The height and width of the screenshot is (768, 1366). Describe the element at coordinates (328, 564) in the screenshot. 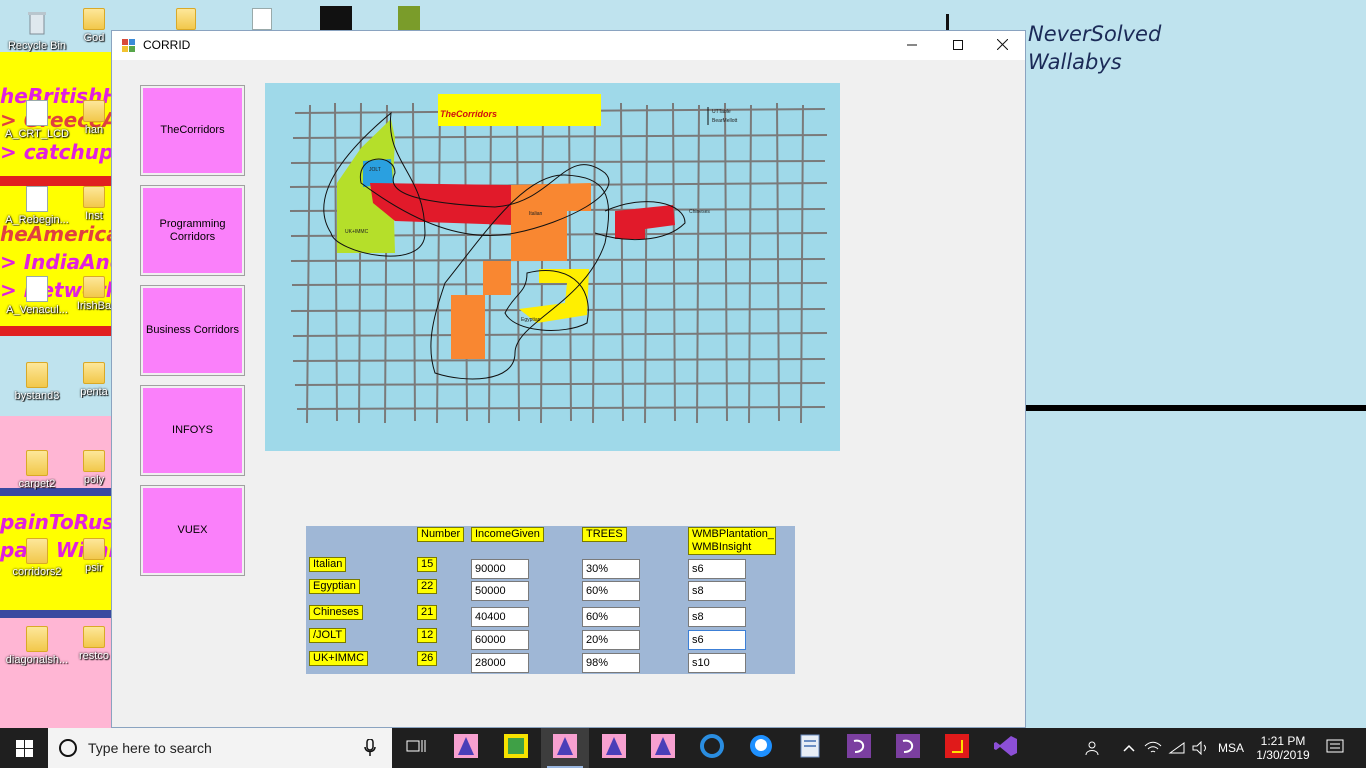

I see `row-label-italian: Italian` at that location.